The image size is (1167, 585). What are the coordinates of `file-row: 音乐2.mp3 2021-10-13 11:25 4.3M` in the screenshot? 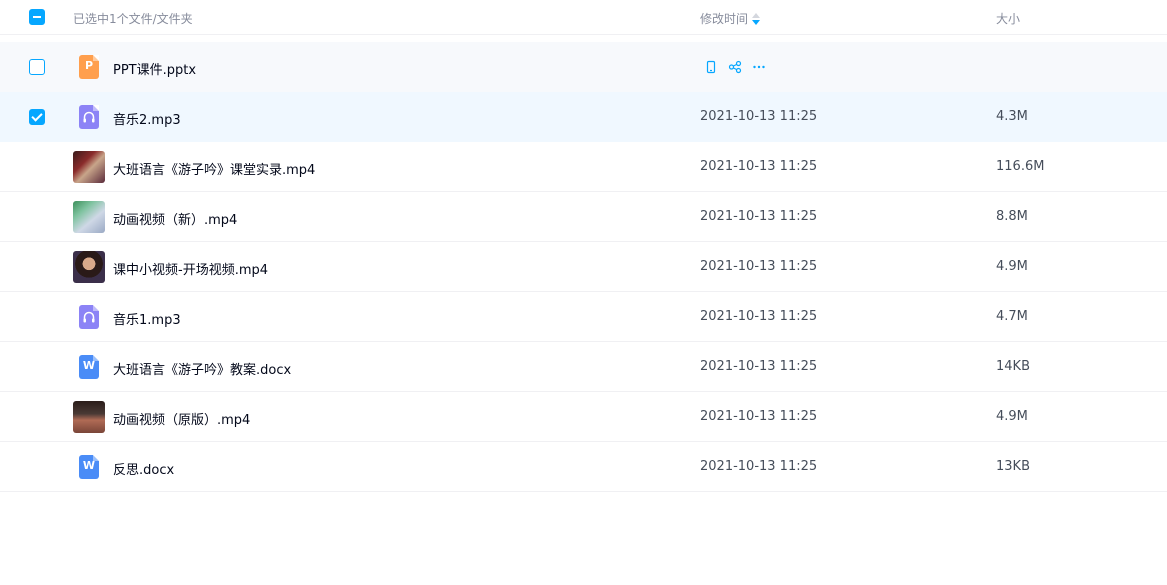 It's located at (583, 117).